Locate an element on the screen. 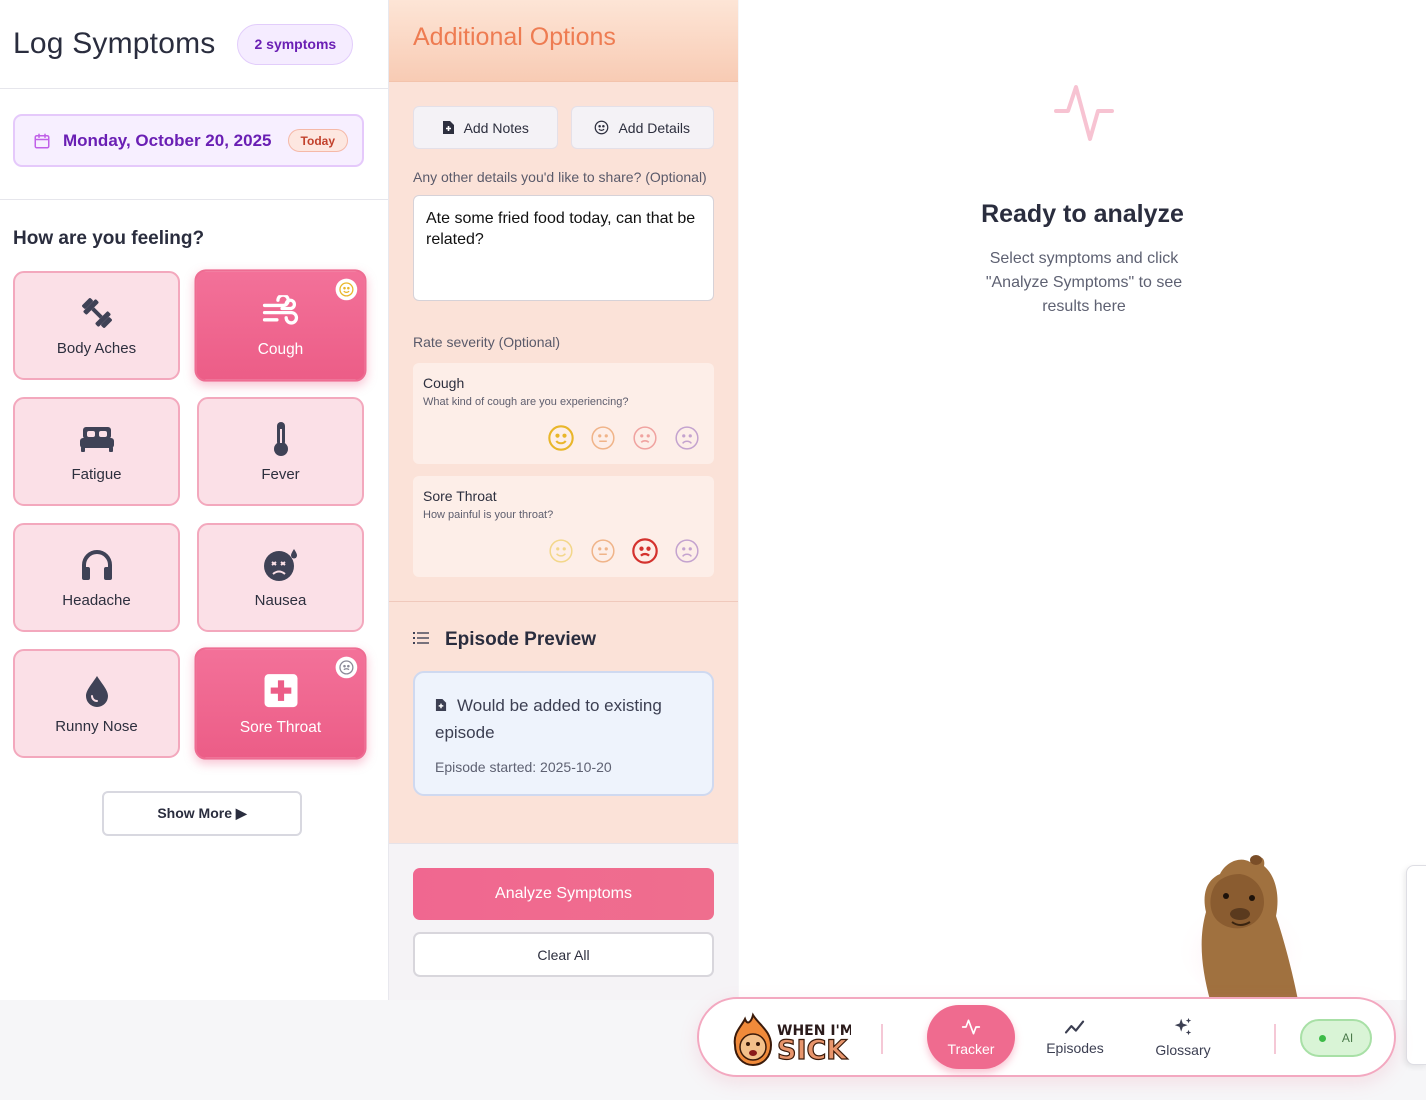  symptom-tile-sore-throat: Sore Throat is located at coordinates (280, 703).